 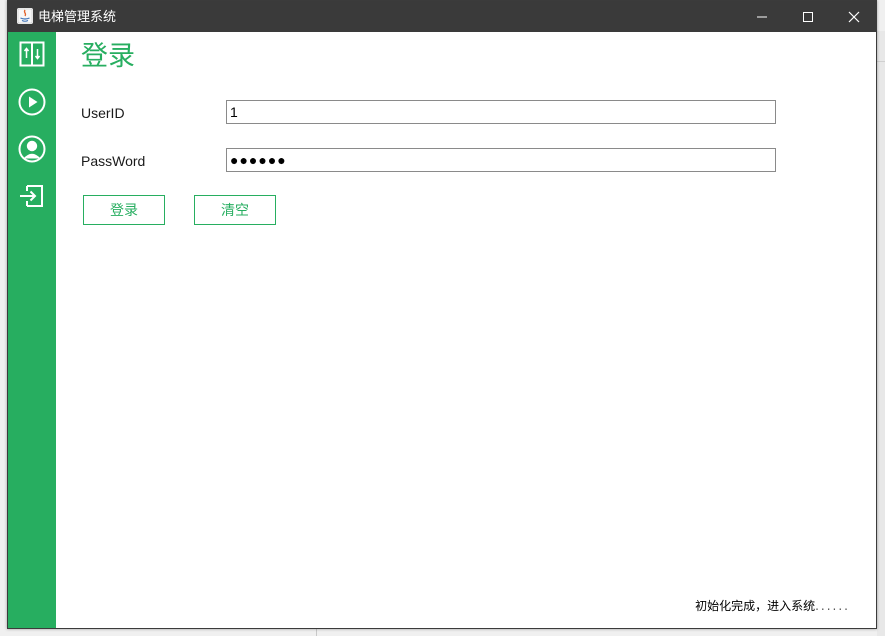 I want to click on login-icon, so click(x=31, y=196).